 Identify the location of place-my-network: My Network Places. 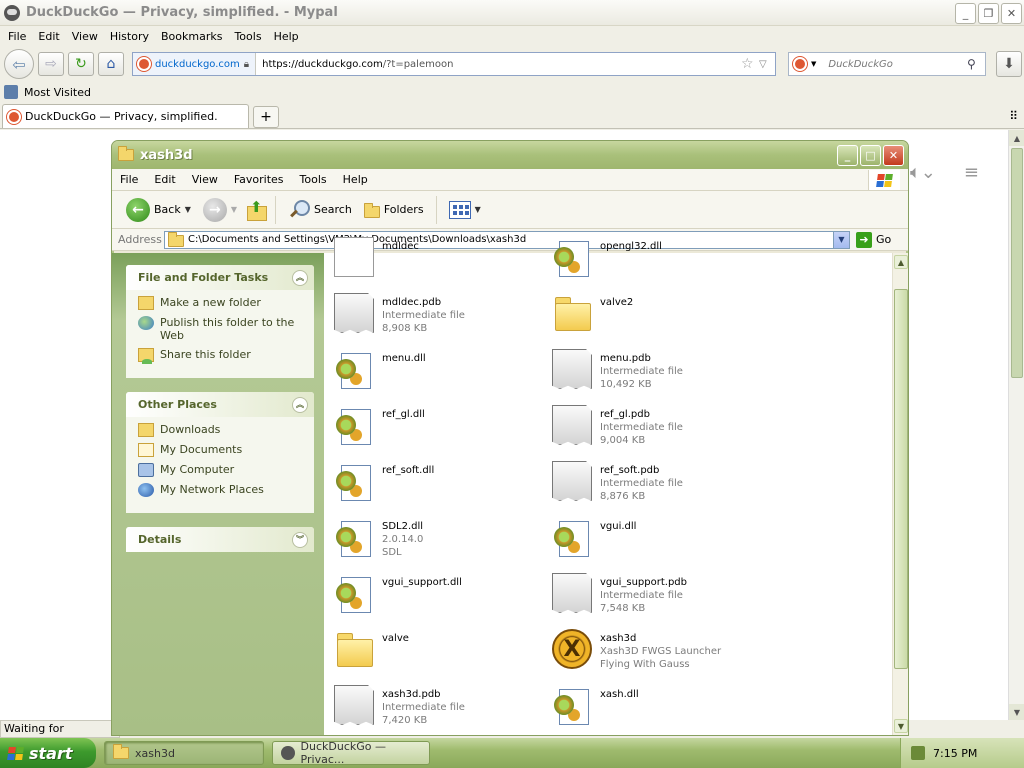
(222, 490).